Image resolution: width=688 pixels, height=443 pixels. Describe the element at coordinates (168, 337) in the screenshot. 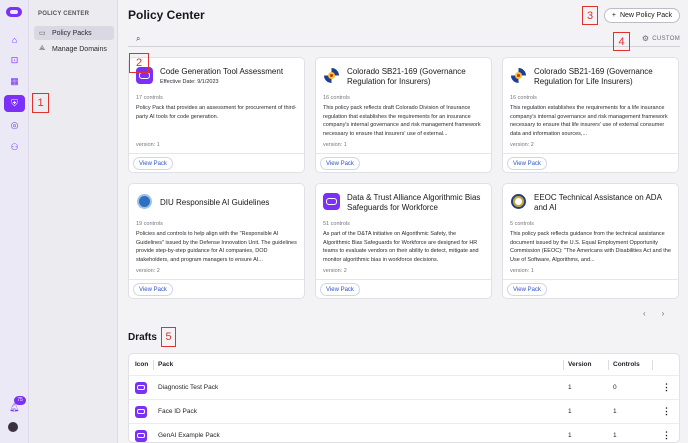

I see `annotation-marker-5: 5` at that location.